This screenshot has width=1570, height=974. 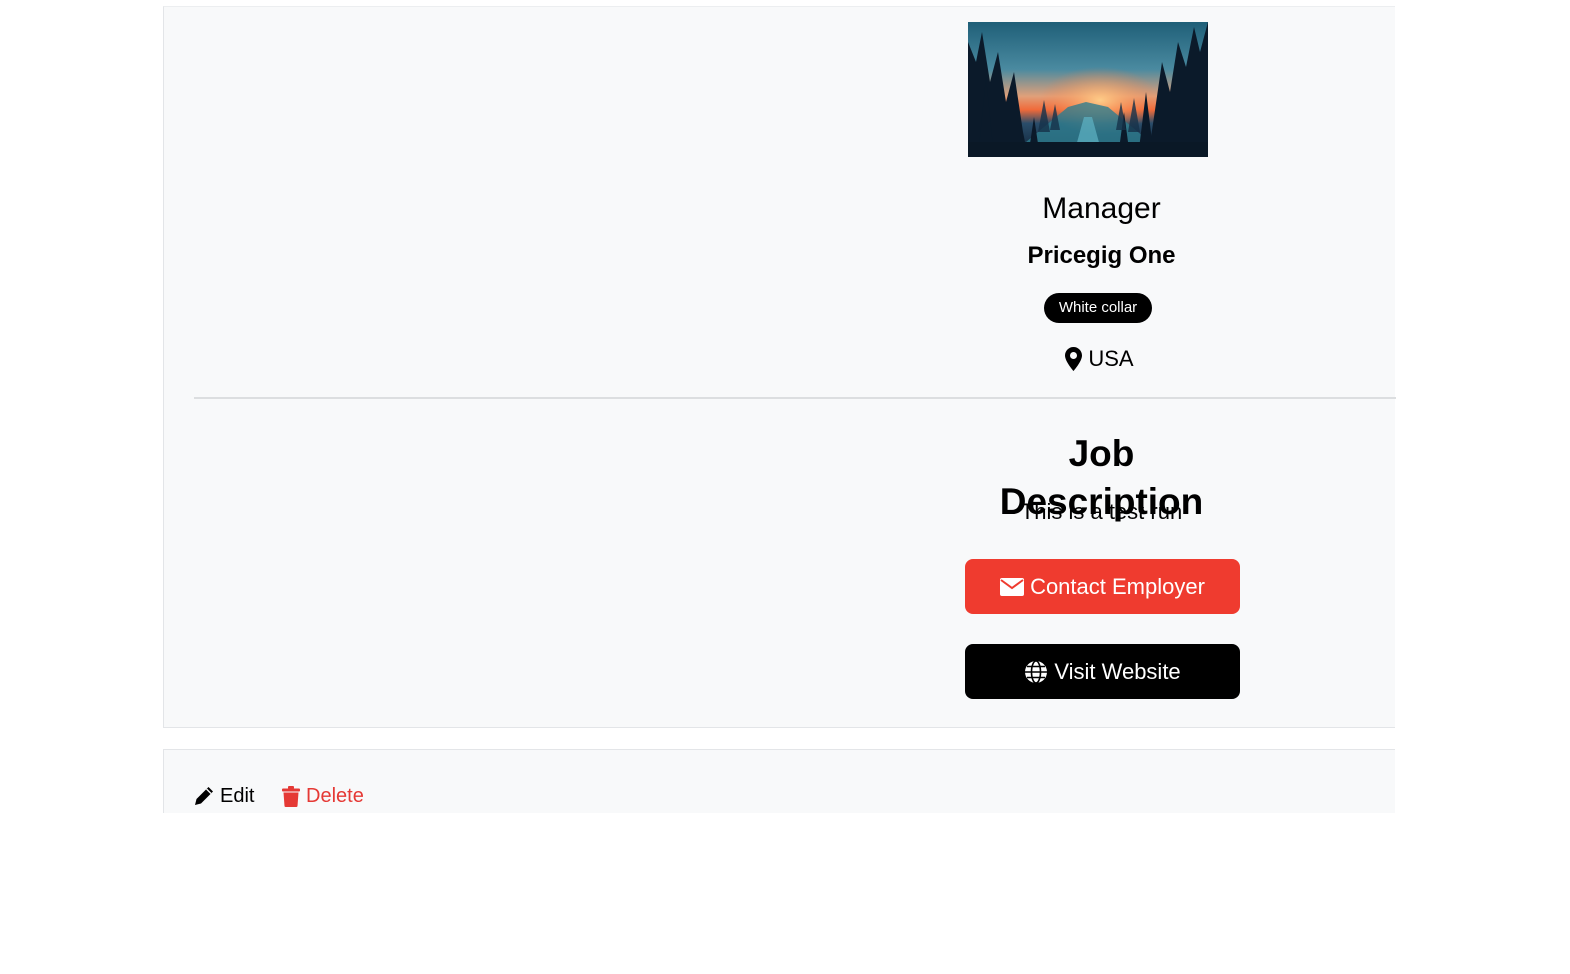 I want to click on delete-label: Delete, so click(x=335, y=796).